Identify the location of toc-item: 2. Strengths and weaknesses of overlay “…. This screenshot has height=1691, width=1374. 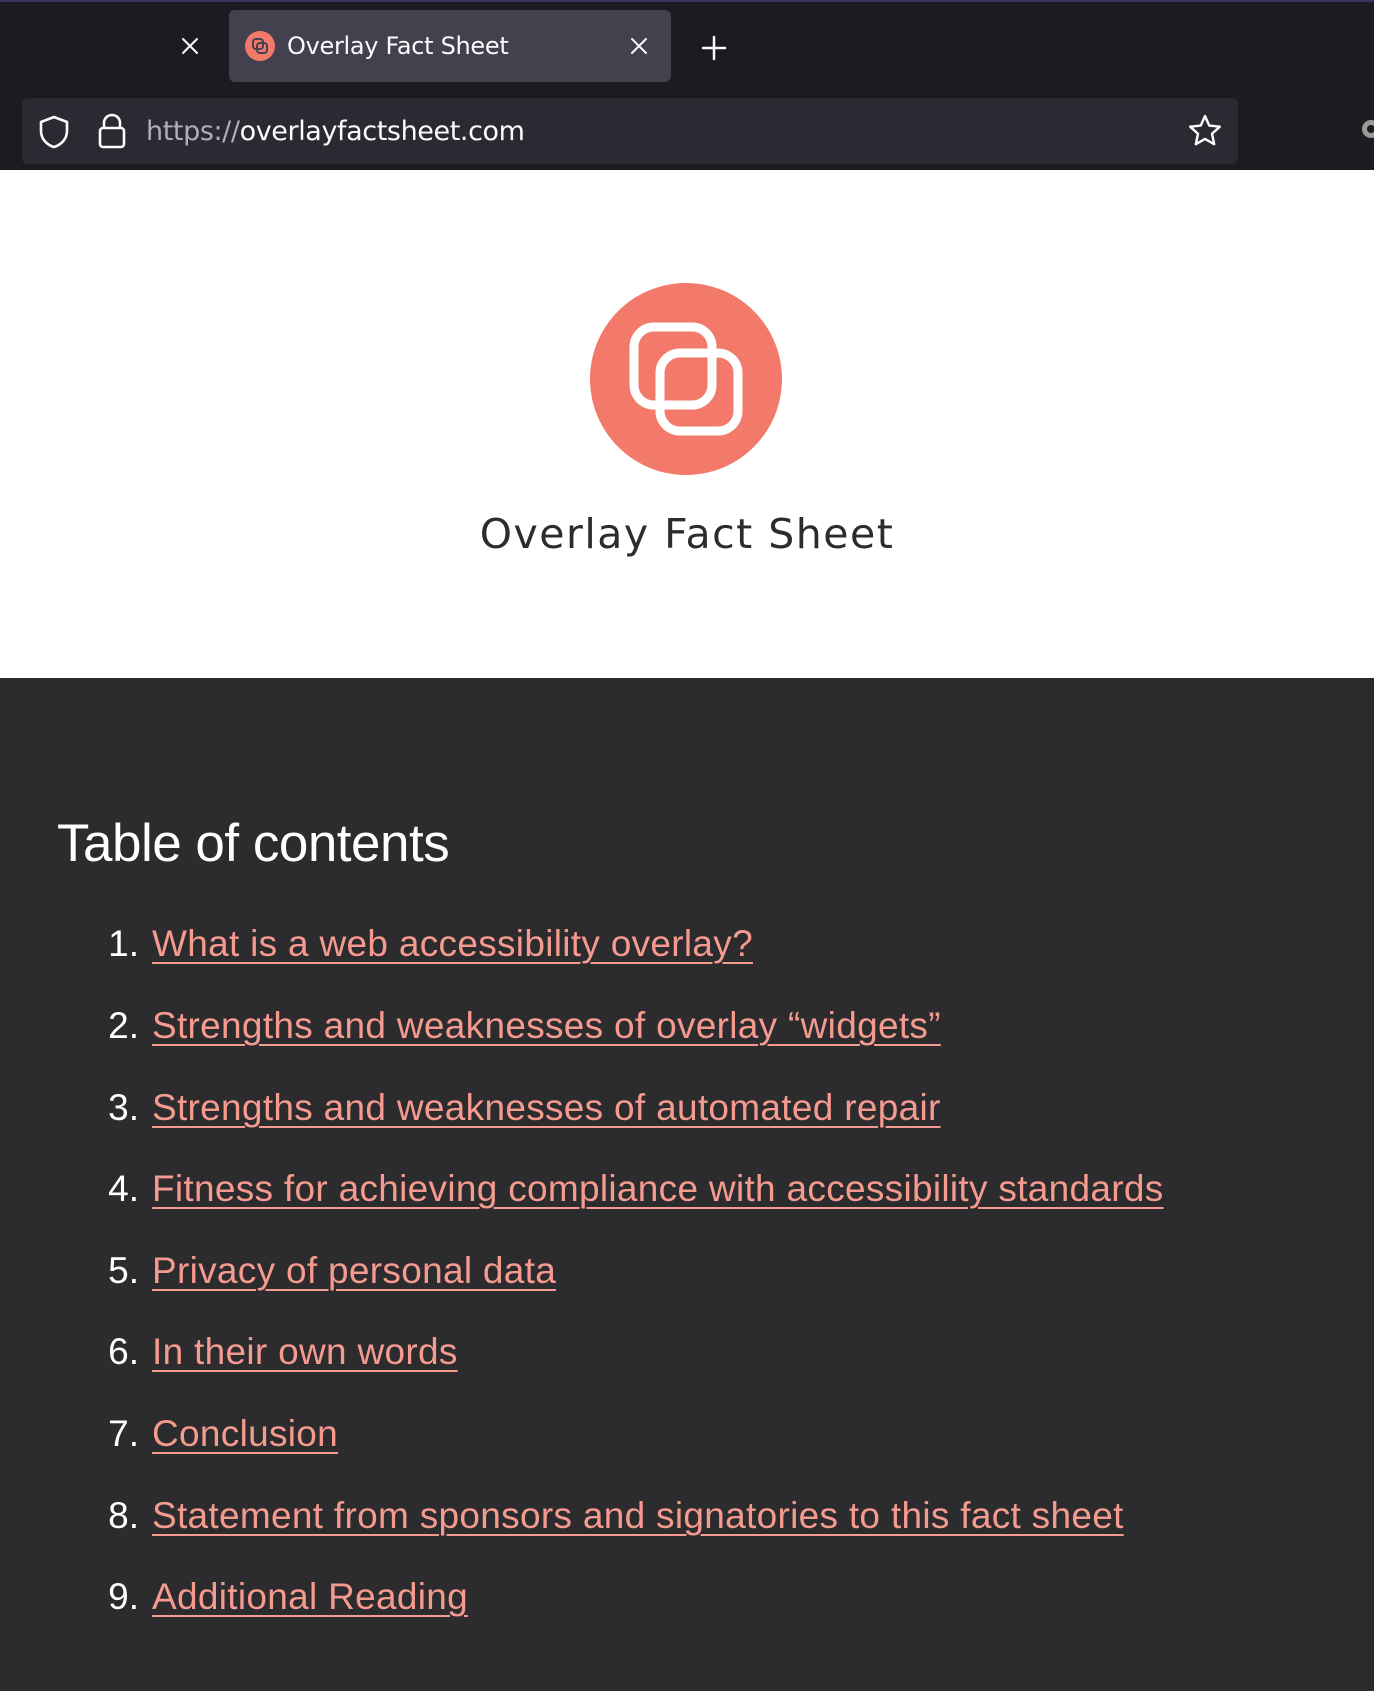
(687, 1035).